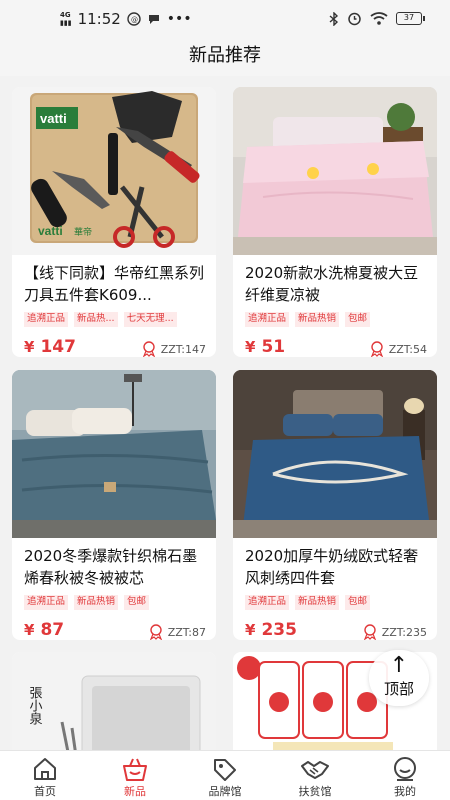 Image resolution: width=450 pixels, height=800 pixels. I want to click on more-dots-icon: •••, so click(179, 19).